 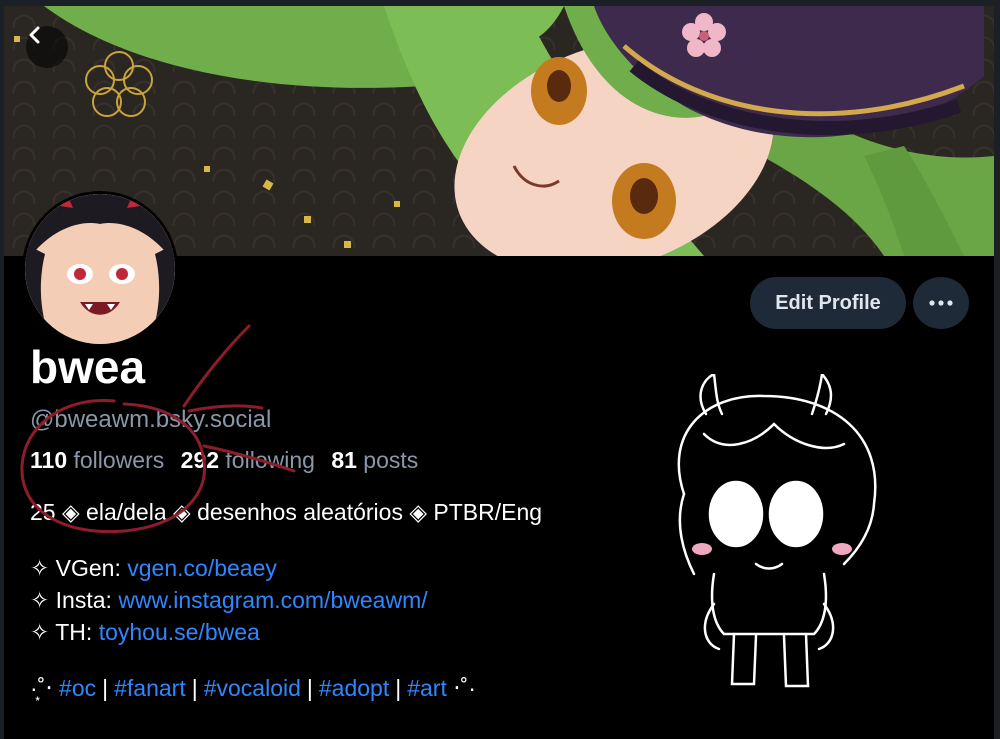 I want to click on bio-link-row-insta: ✧ Insta: www.instagram.com/bweawm/, so click(x=350, y=600).